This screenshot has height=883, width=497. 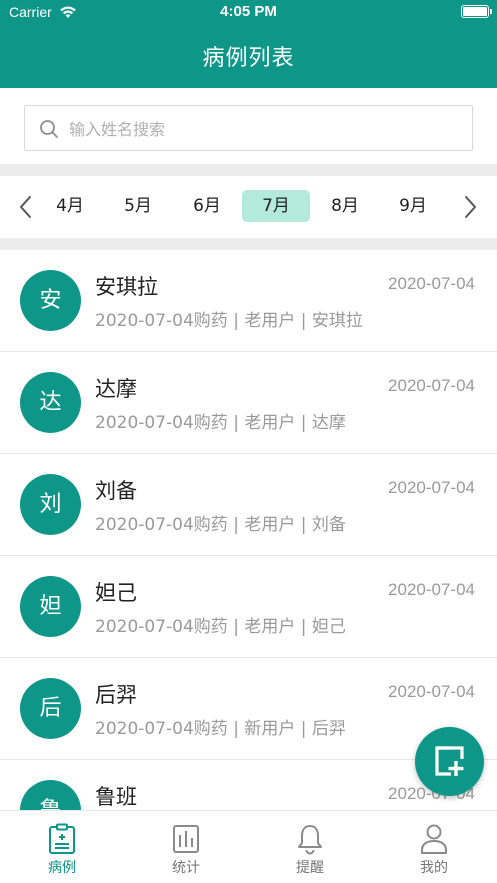 I want to click on add-record-icon, so click(x=449, y=761).